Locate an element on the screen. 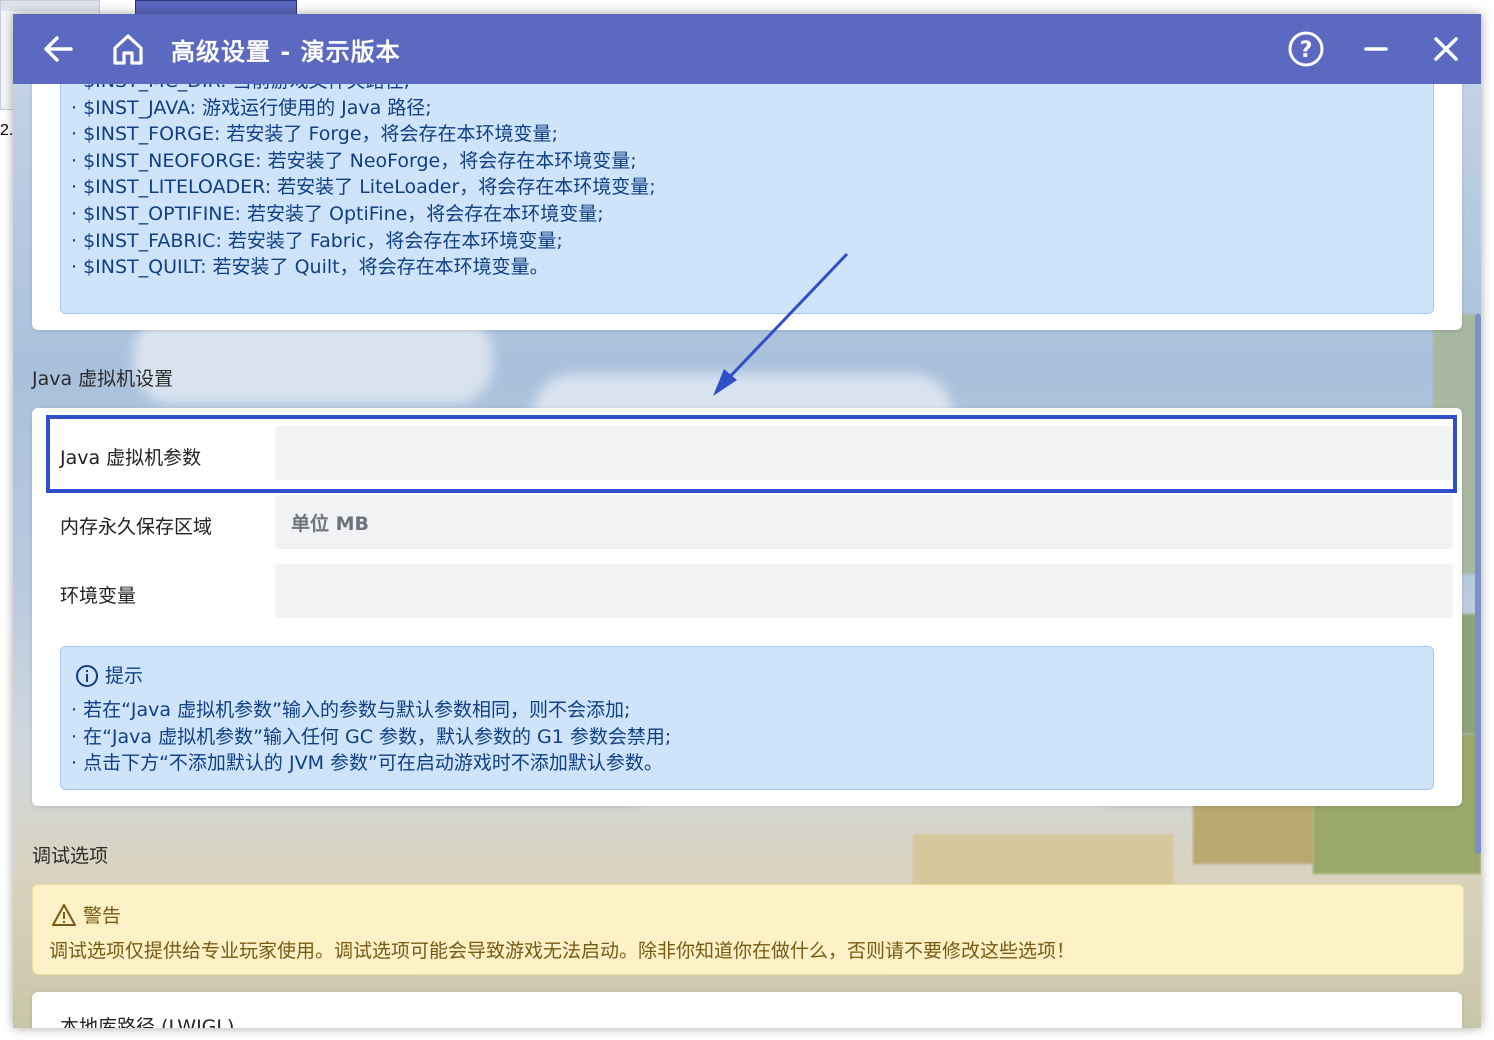  close-icon is located at coordinates (1446, 49).